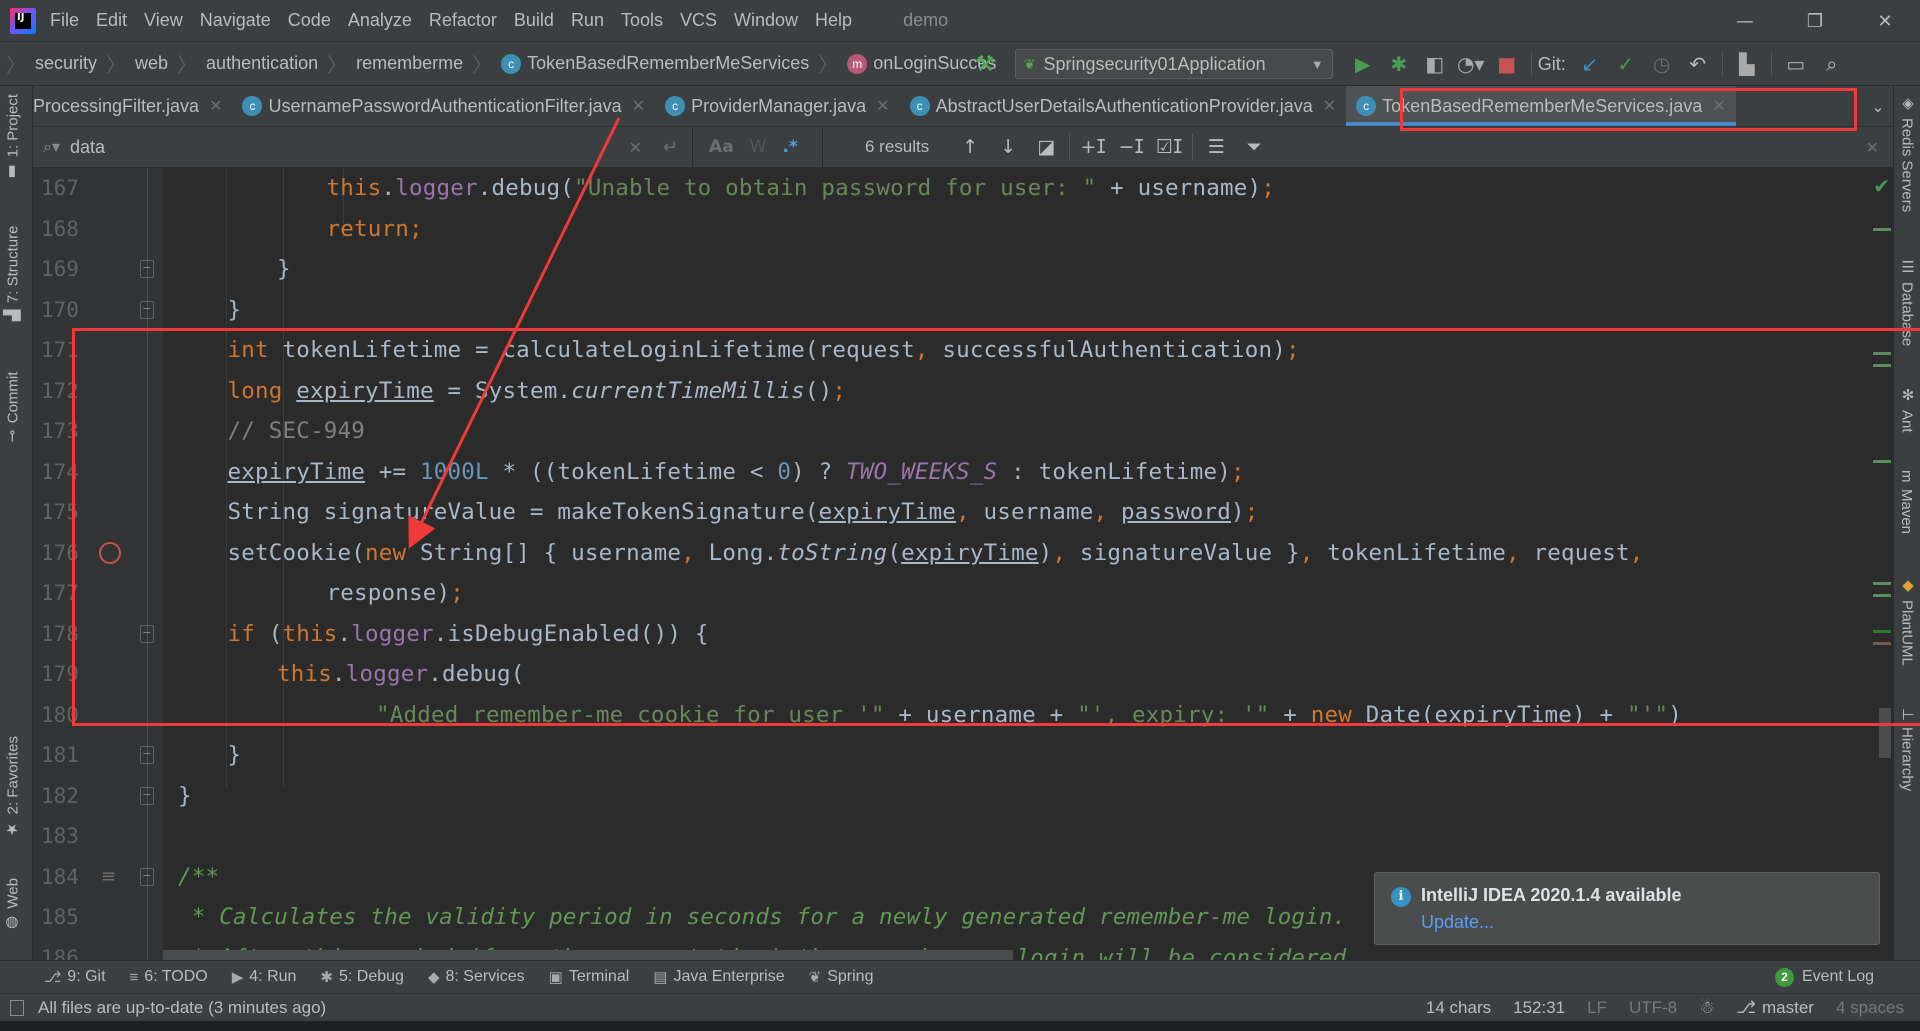  What do you see at coordinates (963, 310) in the screenshot?
I see `code-line: 170 −}` at bounding box center [963, 310].